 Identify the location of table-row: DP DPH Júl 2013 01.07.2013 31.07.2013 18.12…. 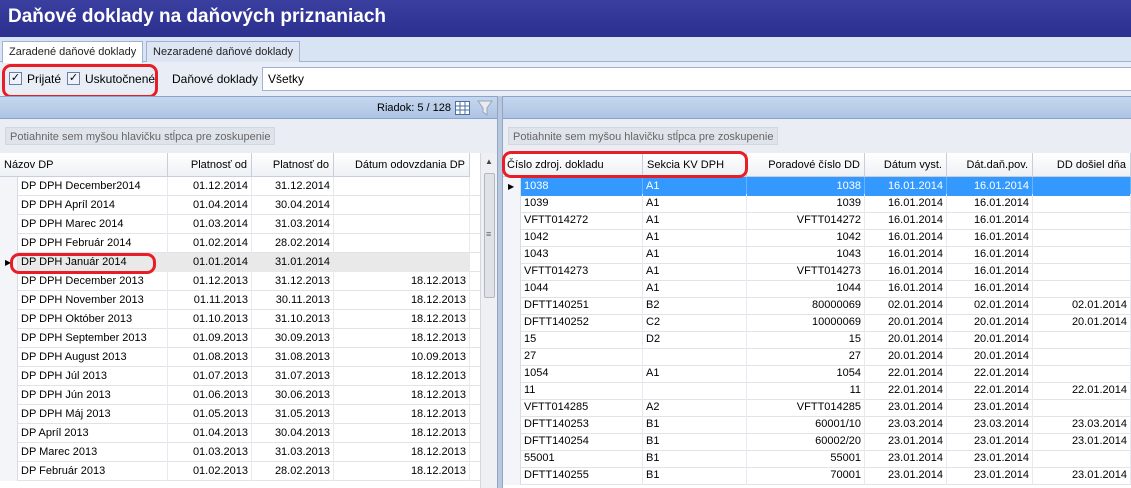
(240, 376).